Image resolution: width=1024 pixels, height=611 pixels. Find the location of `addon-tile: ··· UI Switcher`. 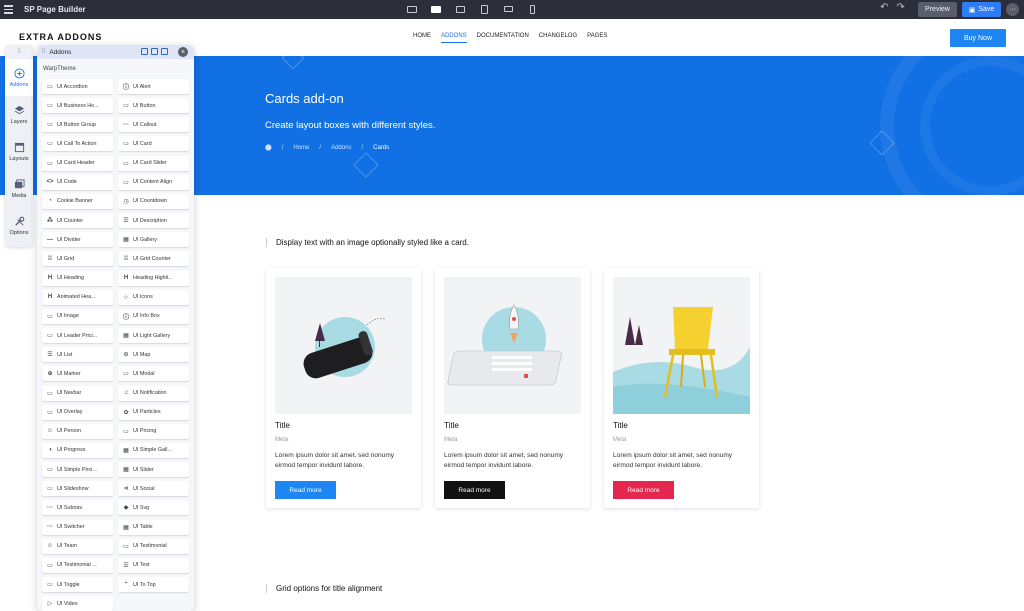

addon-tile: ··· UI Switcher is located at coordinates (77, 527).